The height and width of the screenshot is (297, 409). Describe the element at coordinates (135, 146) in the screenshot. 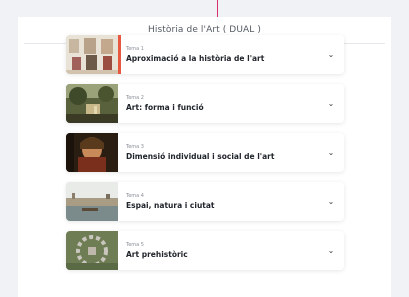

I see `topic-number: Tema 3` at that location.